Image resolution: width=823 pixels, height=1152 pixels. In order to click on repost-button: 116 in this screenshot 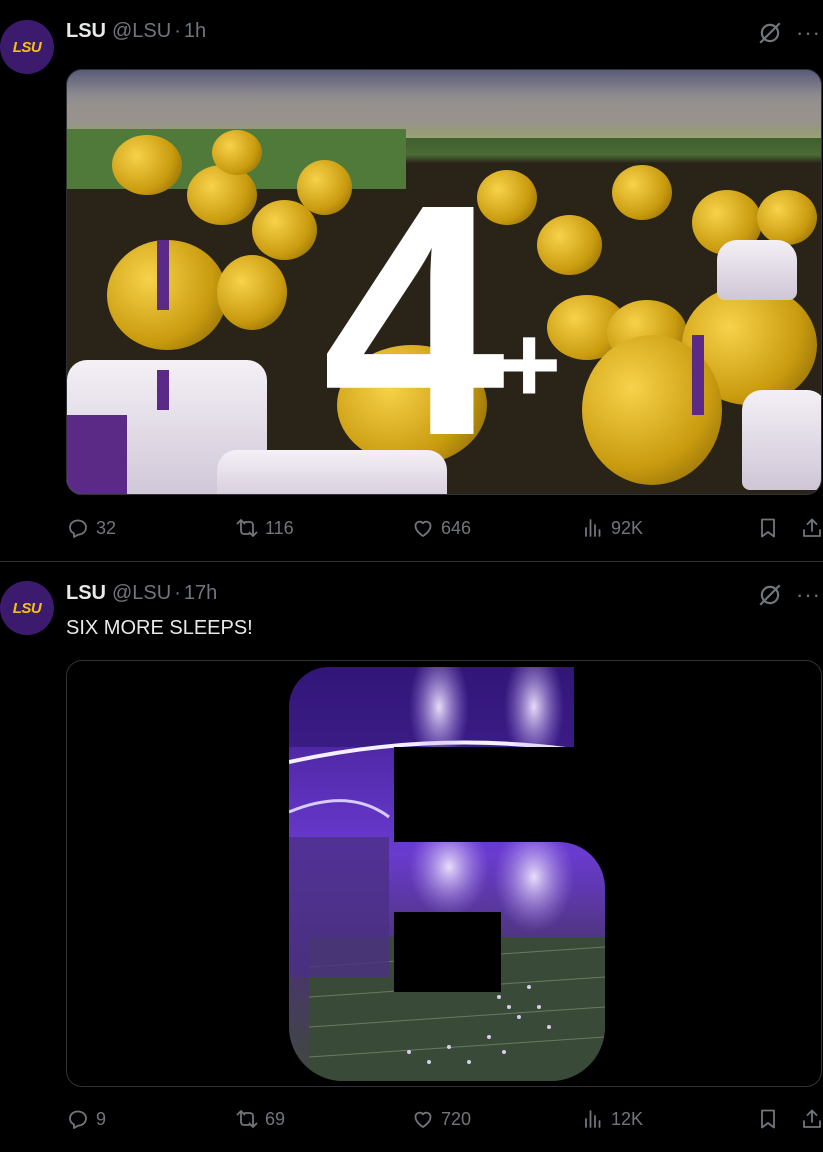, I will do `click(264, 528)`.